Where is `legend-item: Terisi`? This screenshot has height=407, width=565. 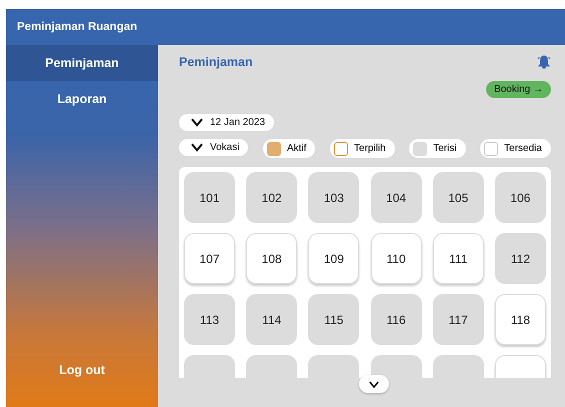
legend-item: Terisi is located at coordinates (437, 148).